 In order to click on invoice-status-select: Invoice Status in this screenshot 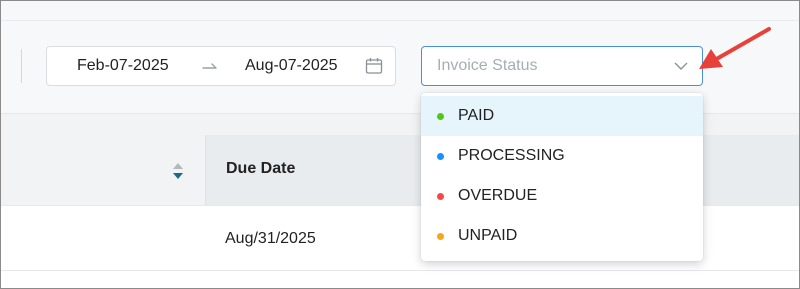, I will do `click(562, 66)`.